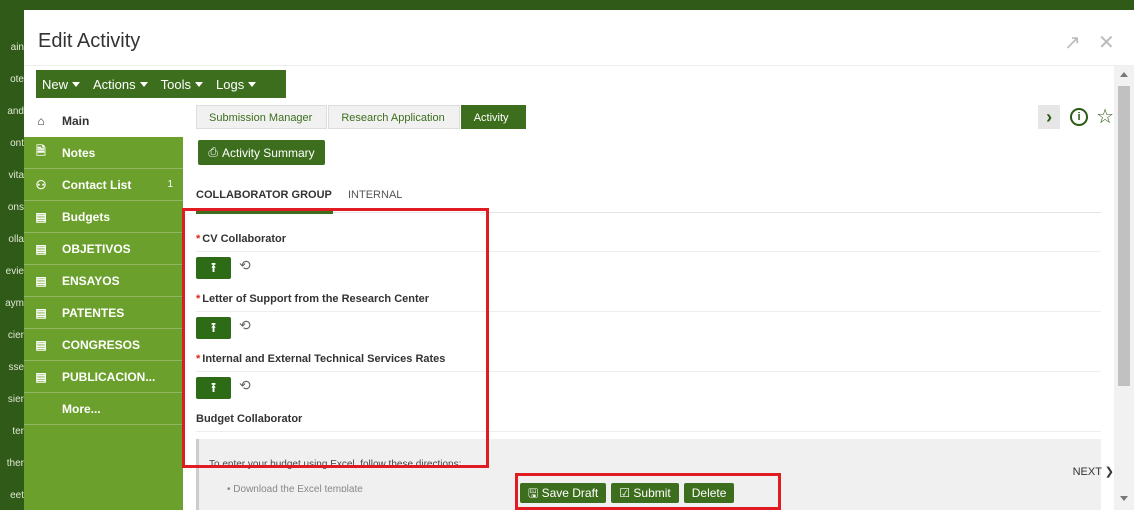 Image resolution: width=1134 pixels, height=510 pixels. I want to click on background-label: aym, so click(14, 303).